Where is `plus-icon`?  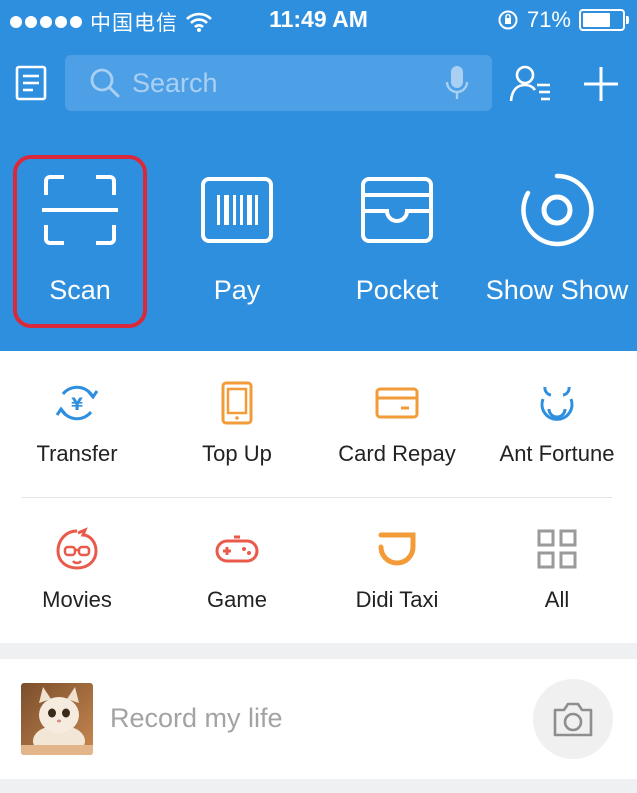 plus-icon is located at coordinates (601, 84).